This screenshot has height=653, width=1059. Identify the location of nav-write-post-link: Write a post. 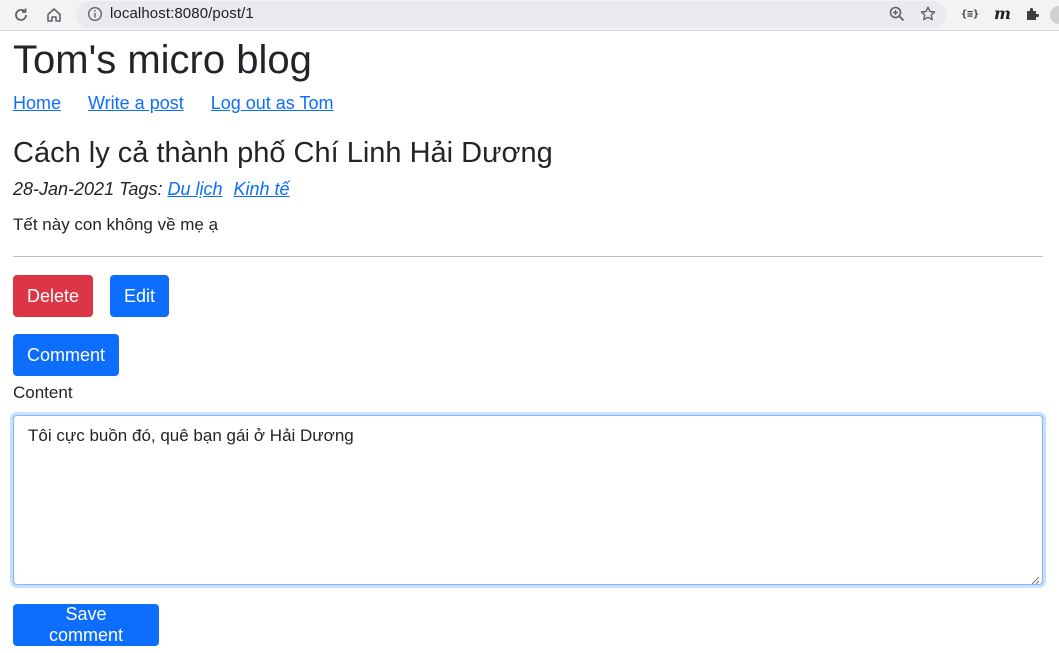
(136, 103).